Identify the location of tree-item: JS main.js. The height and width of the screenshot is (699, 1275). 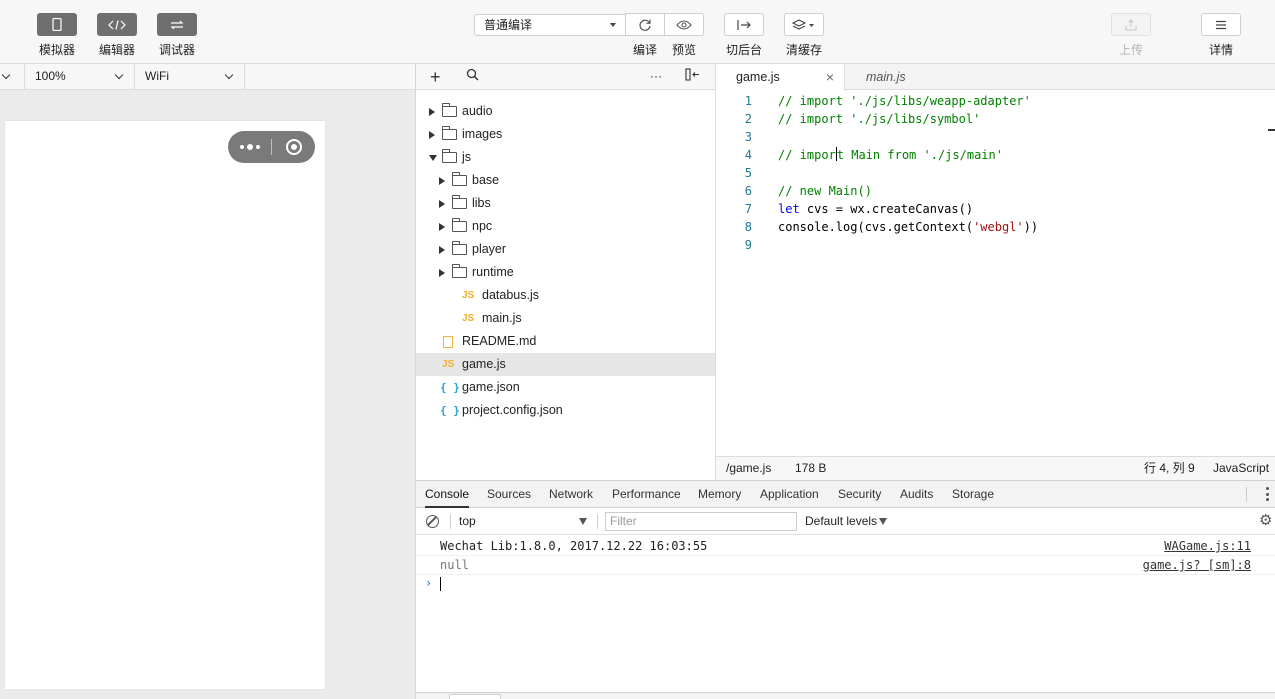
(565, 318).